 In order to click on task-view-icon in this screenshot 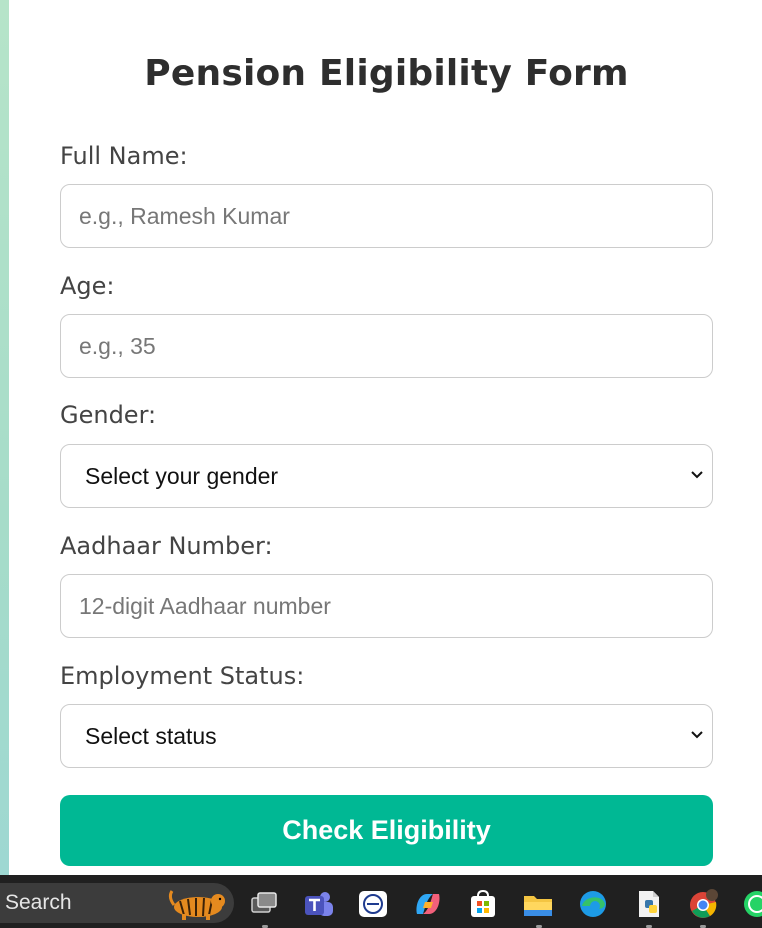, I will do `click(265, 904)`.